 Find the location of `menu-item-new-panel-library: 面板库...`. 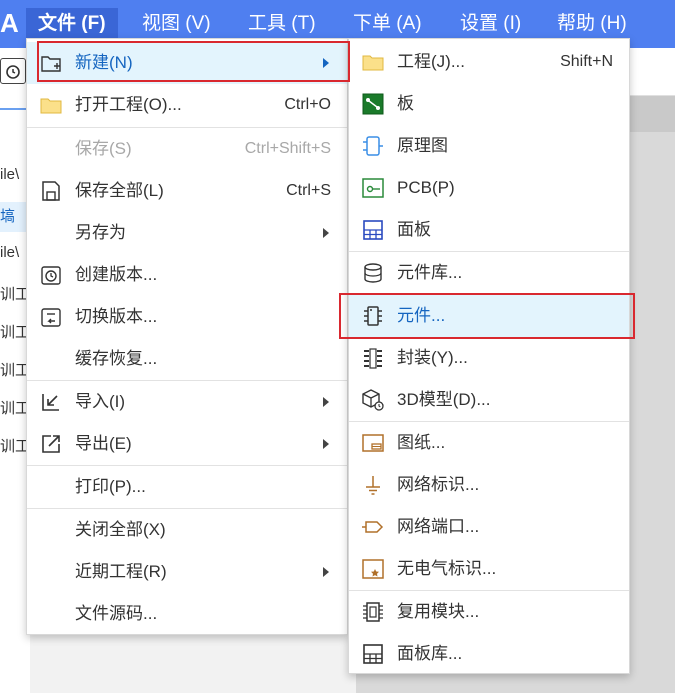

menu-item-new-panel-library: 面板库... is located at coordinates (489, 654).